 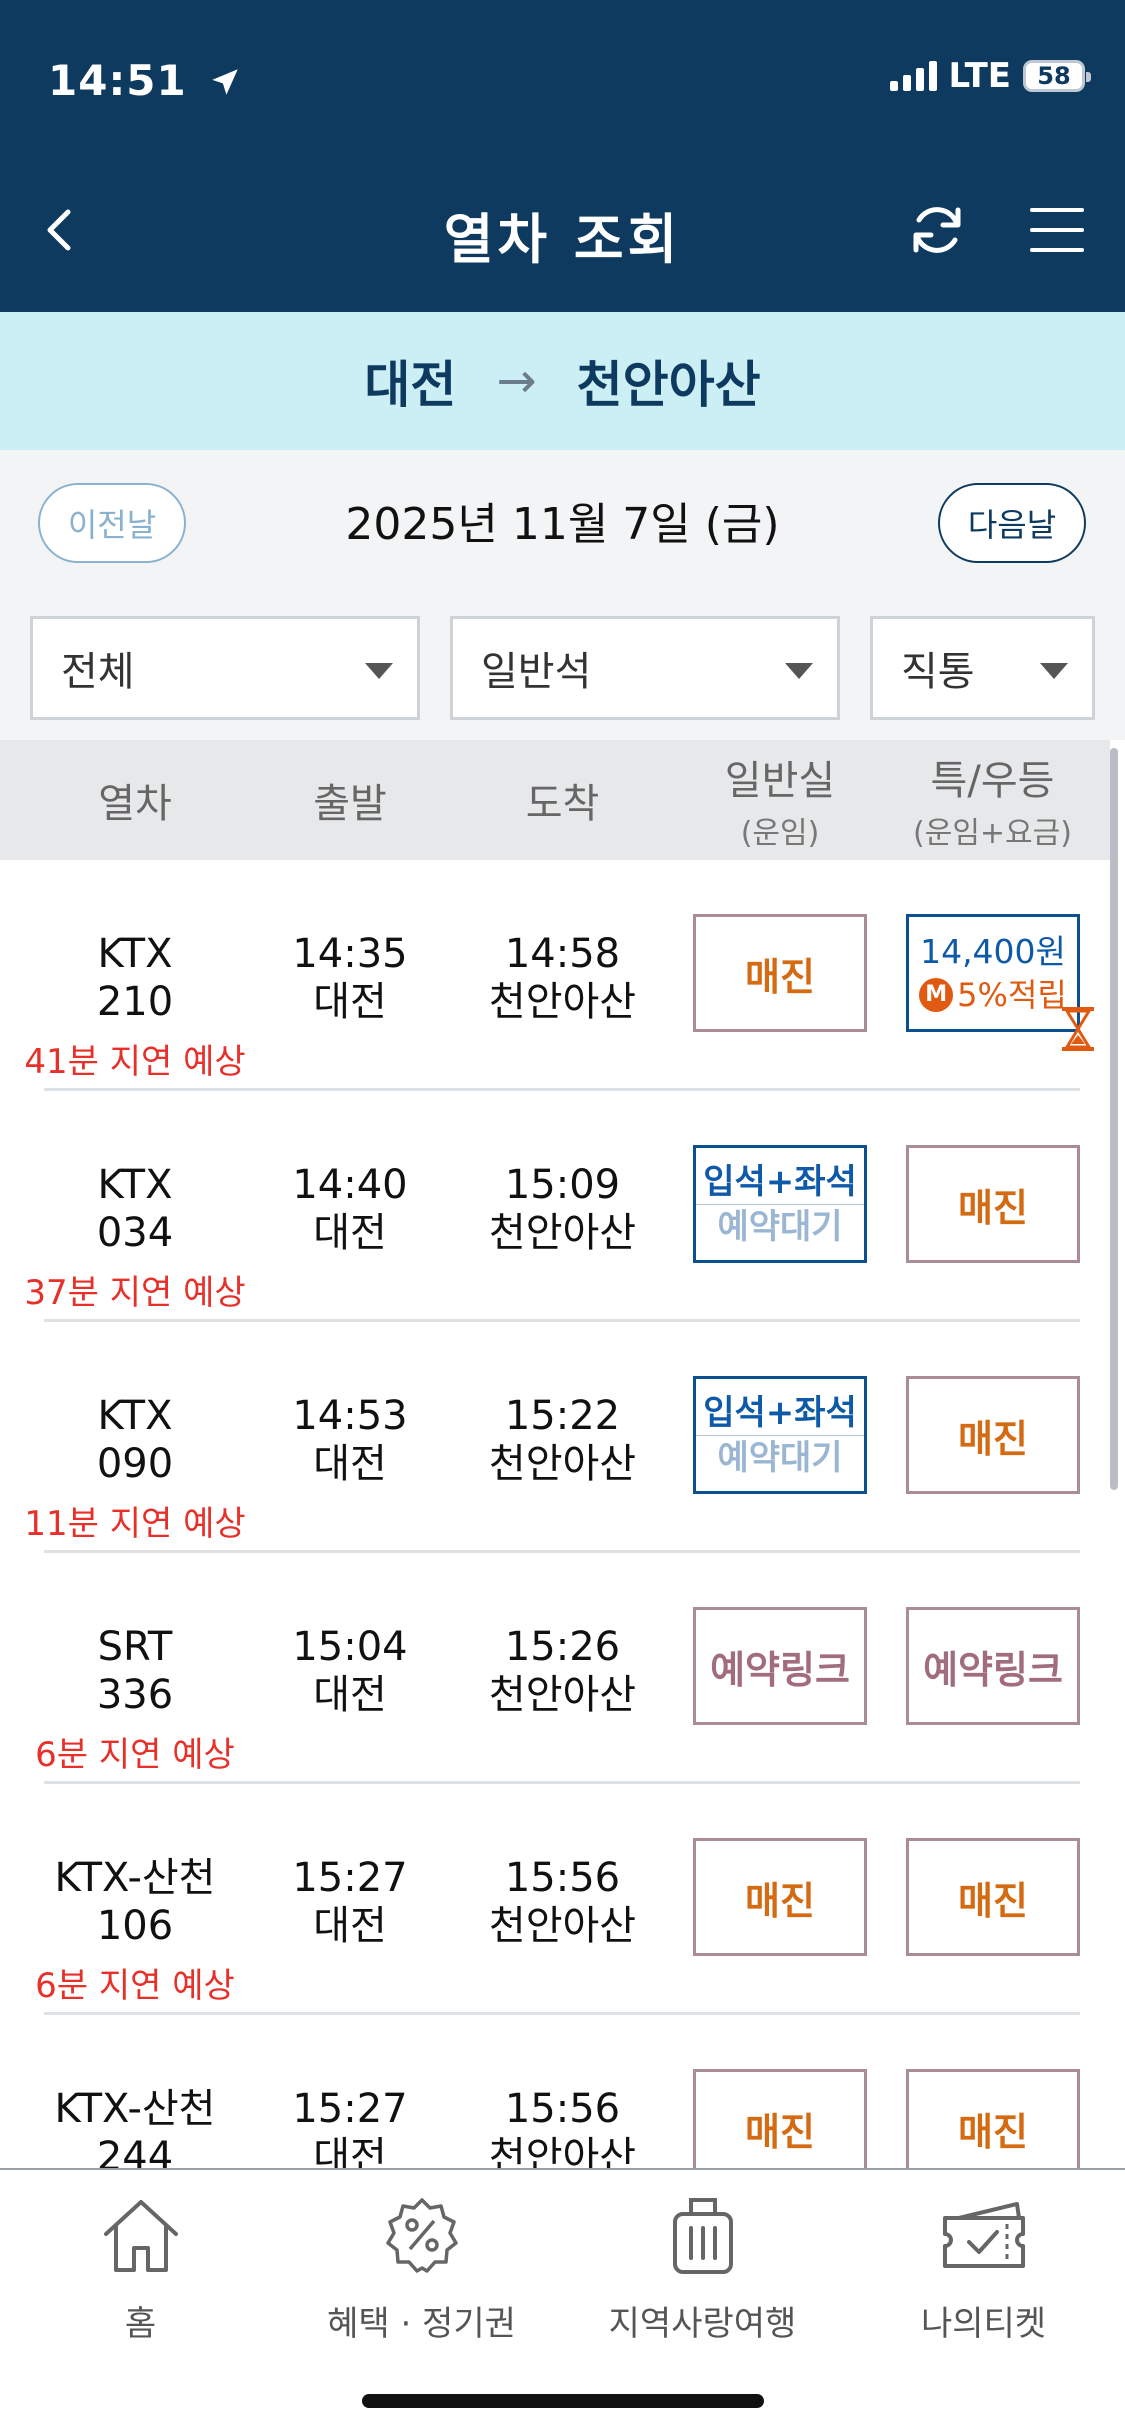 I want to click on tab-home: 홈, so click(x=140, y=2269).